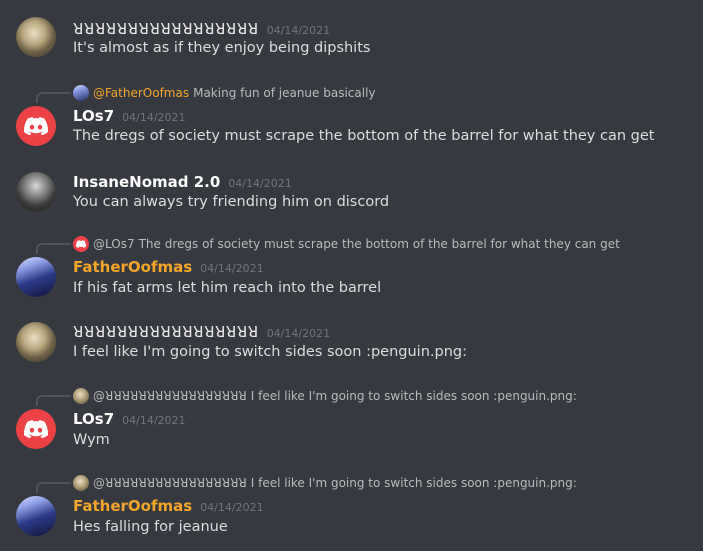 The image size is (703, 551). I want to click on reply-mention: @FatherOofmas, so click(141, 93).